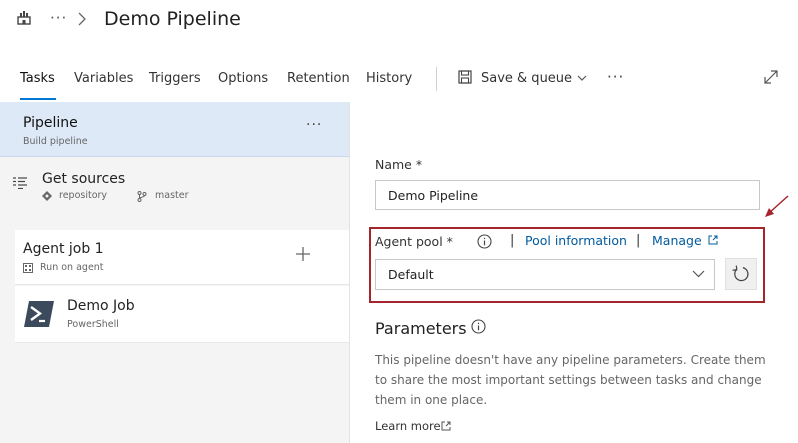 The width and height of the screenshot is (798, 443). I want to click on refresh-button, so click(741, 274).